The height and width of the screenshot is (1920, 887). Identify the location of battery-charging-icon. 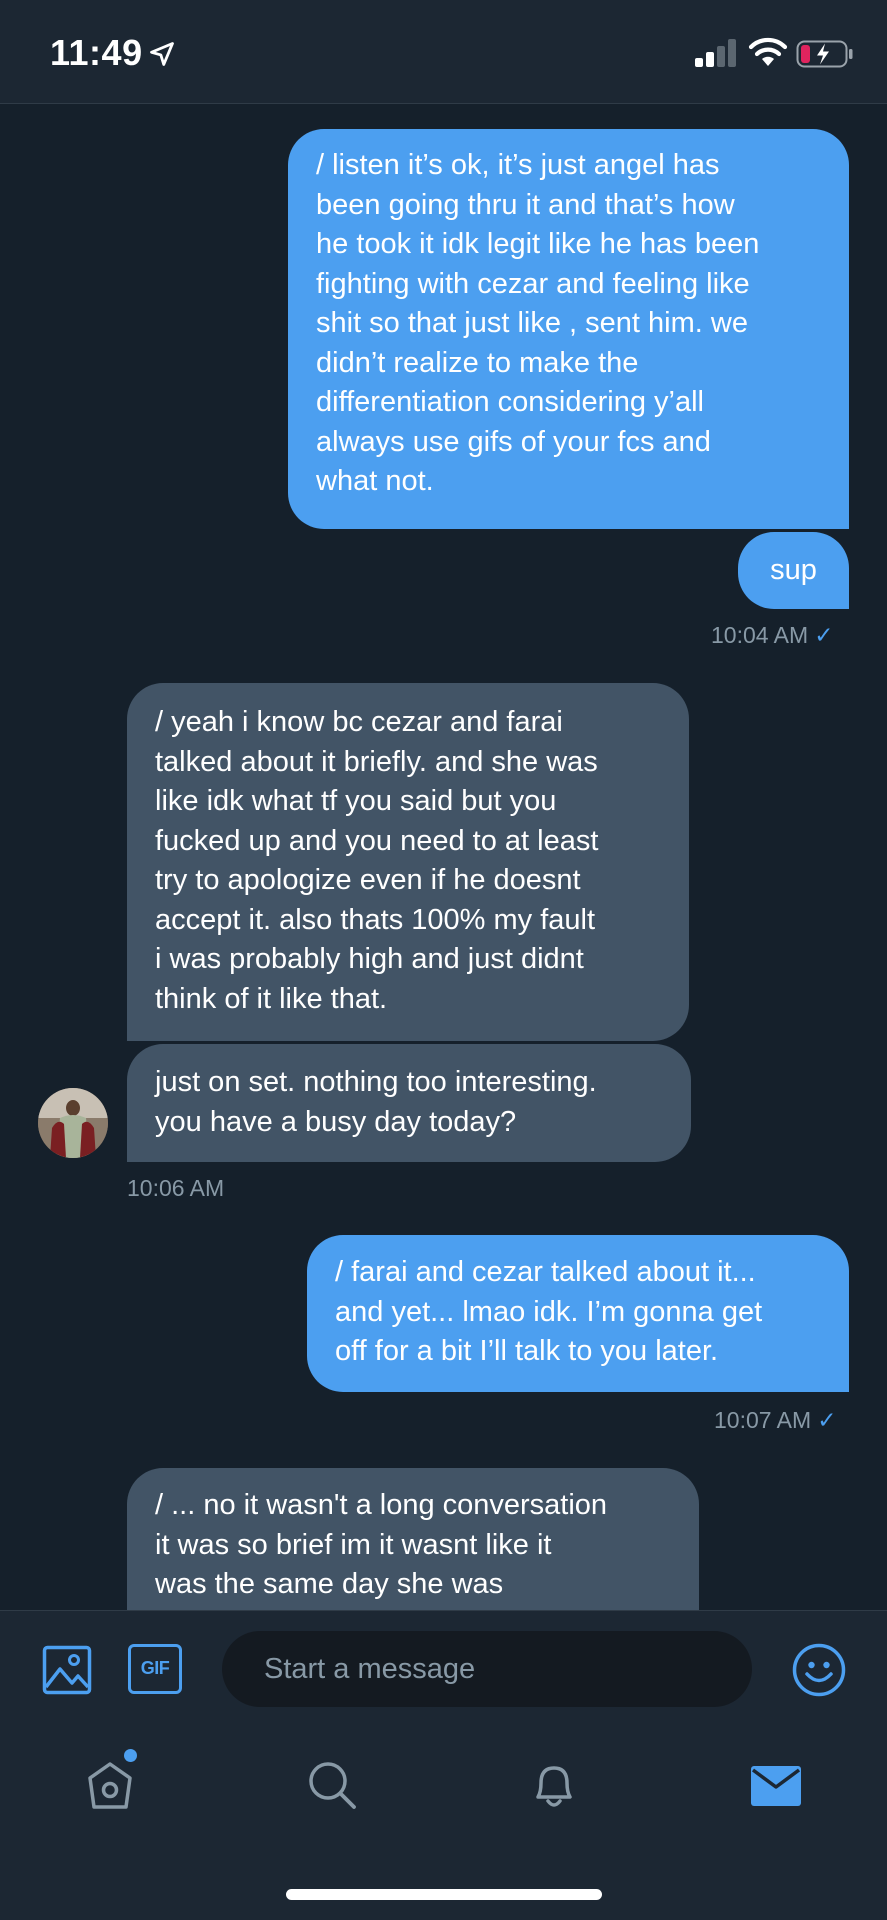
(824, 54).